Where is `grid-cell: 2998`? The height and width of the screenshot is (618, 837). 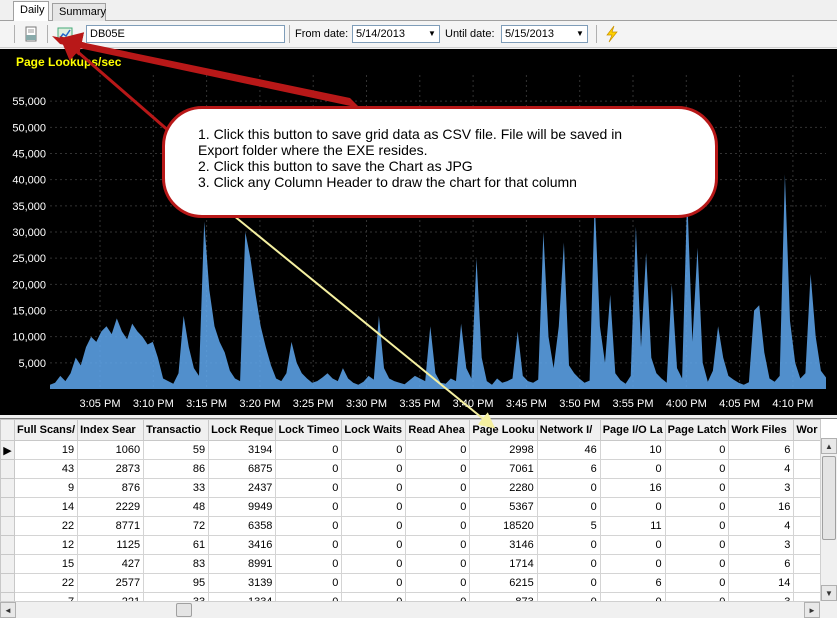 grid-cell: 2998 is located at coordinates (503, 450).